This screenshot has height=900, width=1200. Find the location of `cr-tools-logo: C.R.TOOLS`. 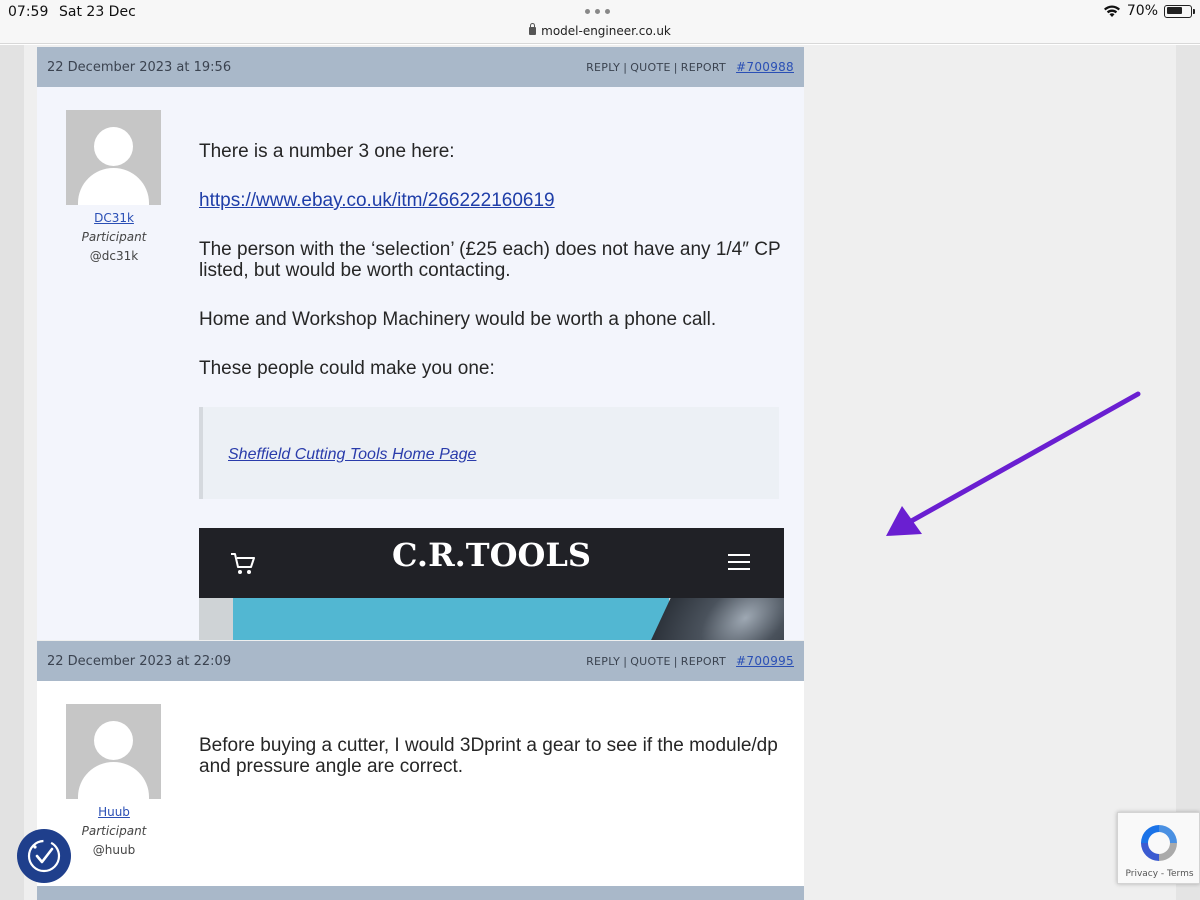

cr-tools-logo: C.R.TOOLS is located at coordinates (491, 555).